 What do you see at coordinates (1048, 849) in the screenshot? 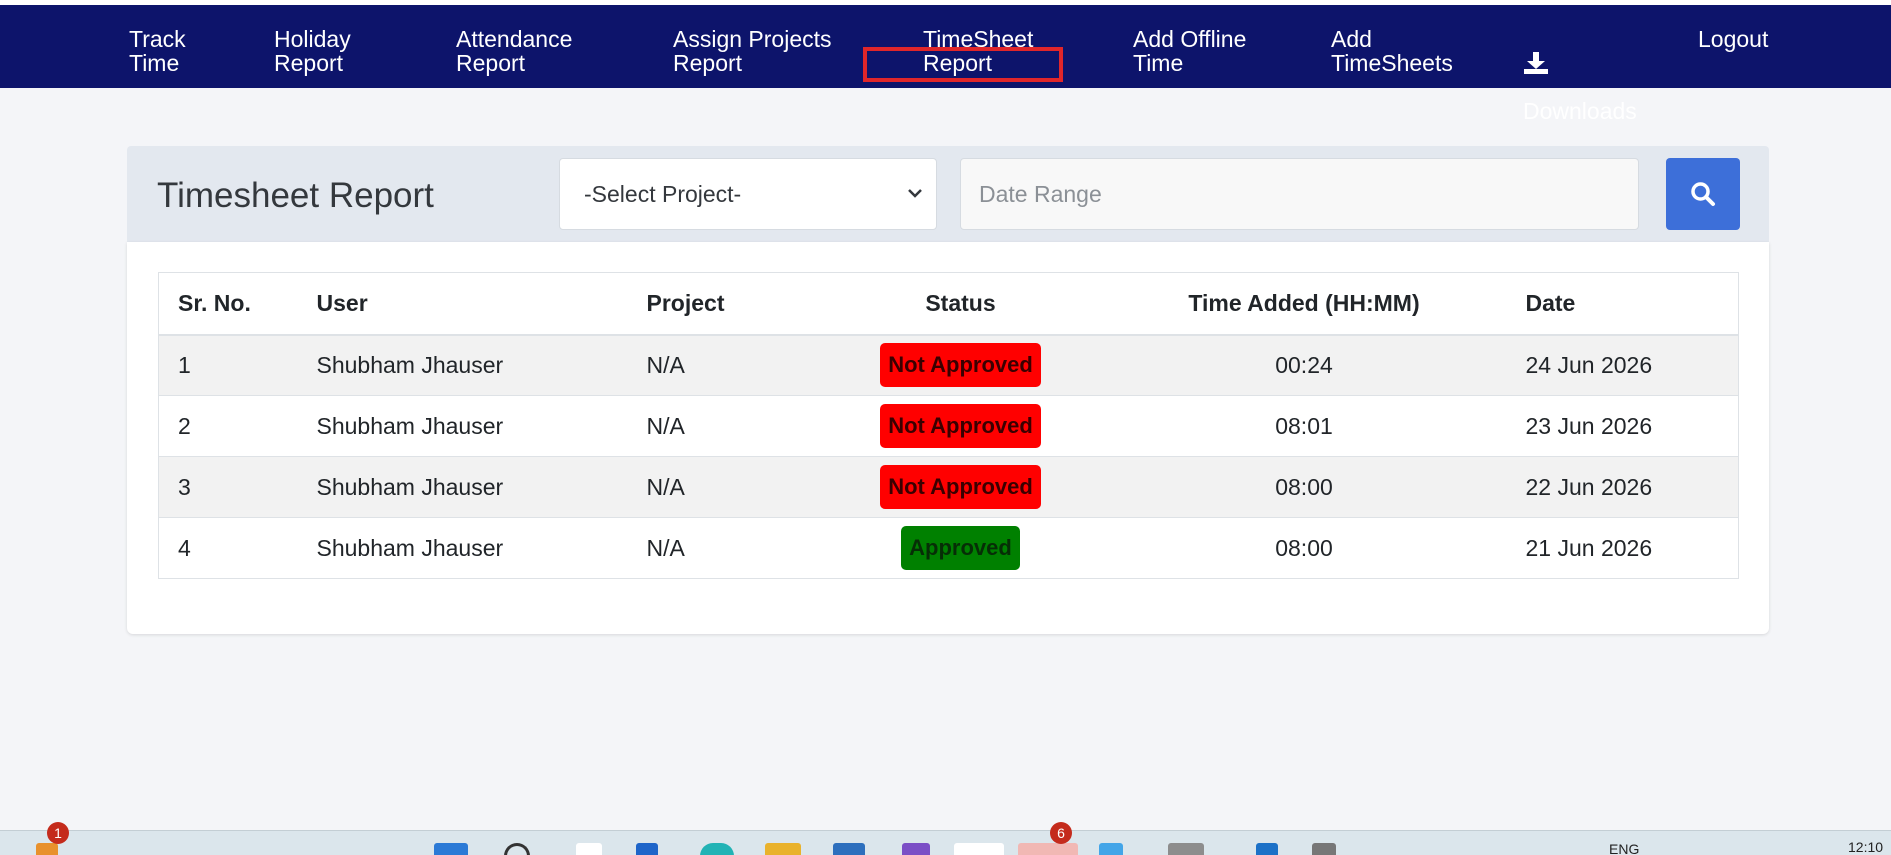
I see `teams-icon` at bounding box center [1048, 849].